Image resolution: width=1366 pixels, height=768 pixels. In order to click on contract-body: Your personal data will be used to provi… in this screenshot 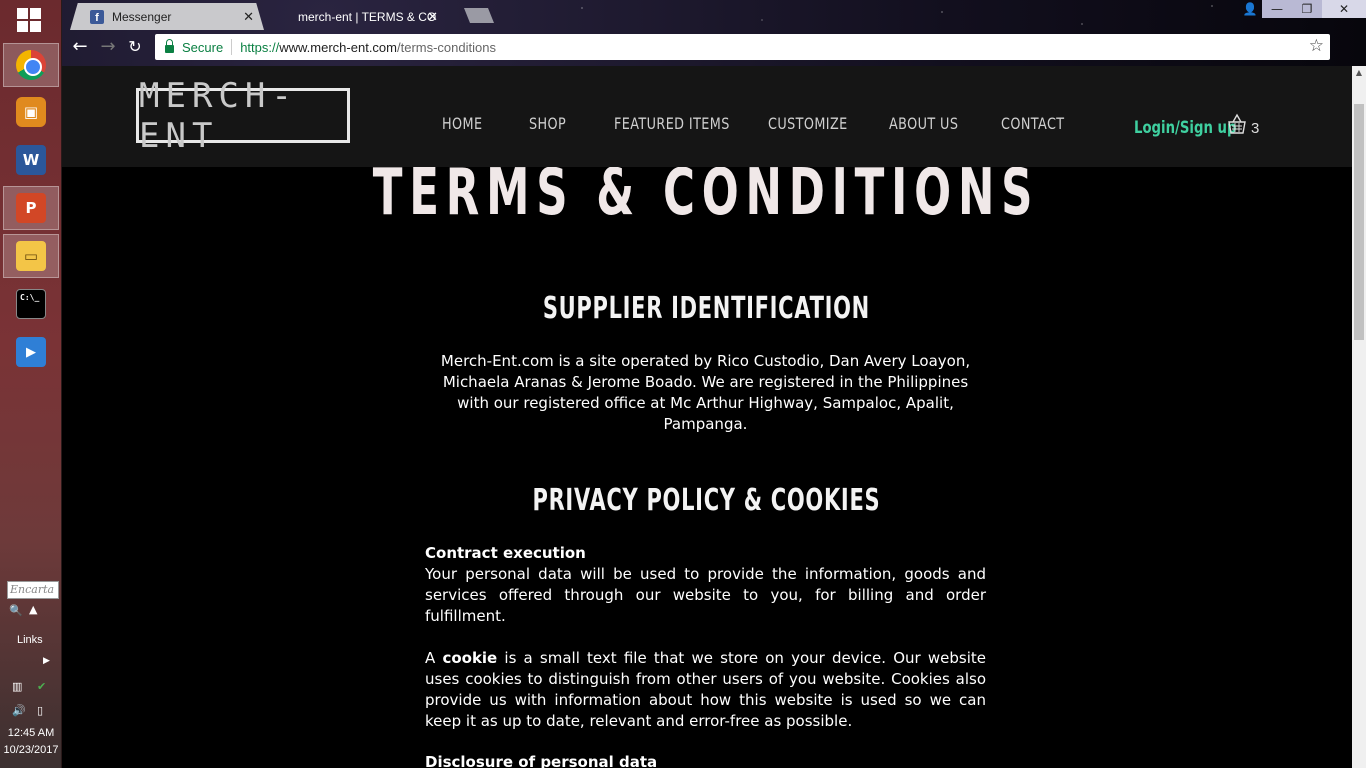, I will do `click(705, 595)`.